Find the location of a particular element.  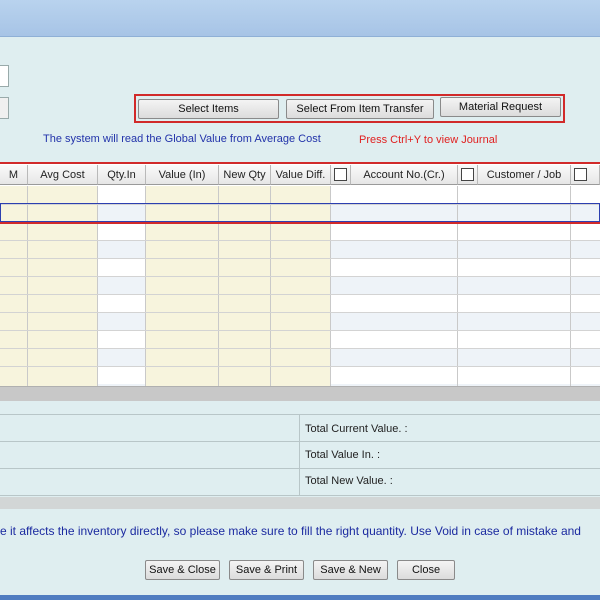

col-header-value-diff: Value Diff. is located at coordinates (301, 175).